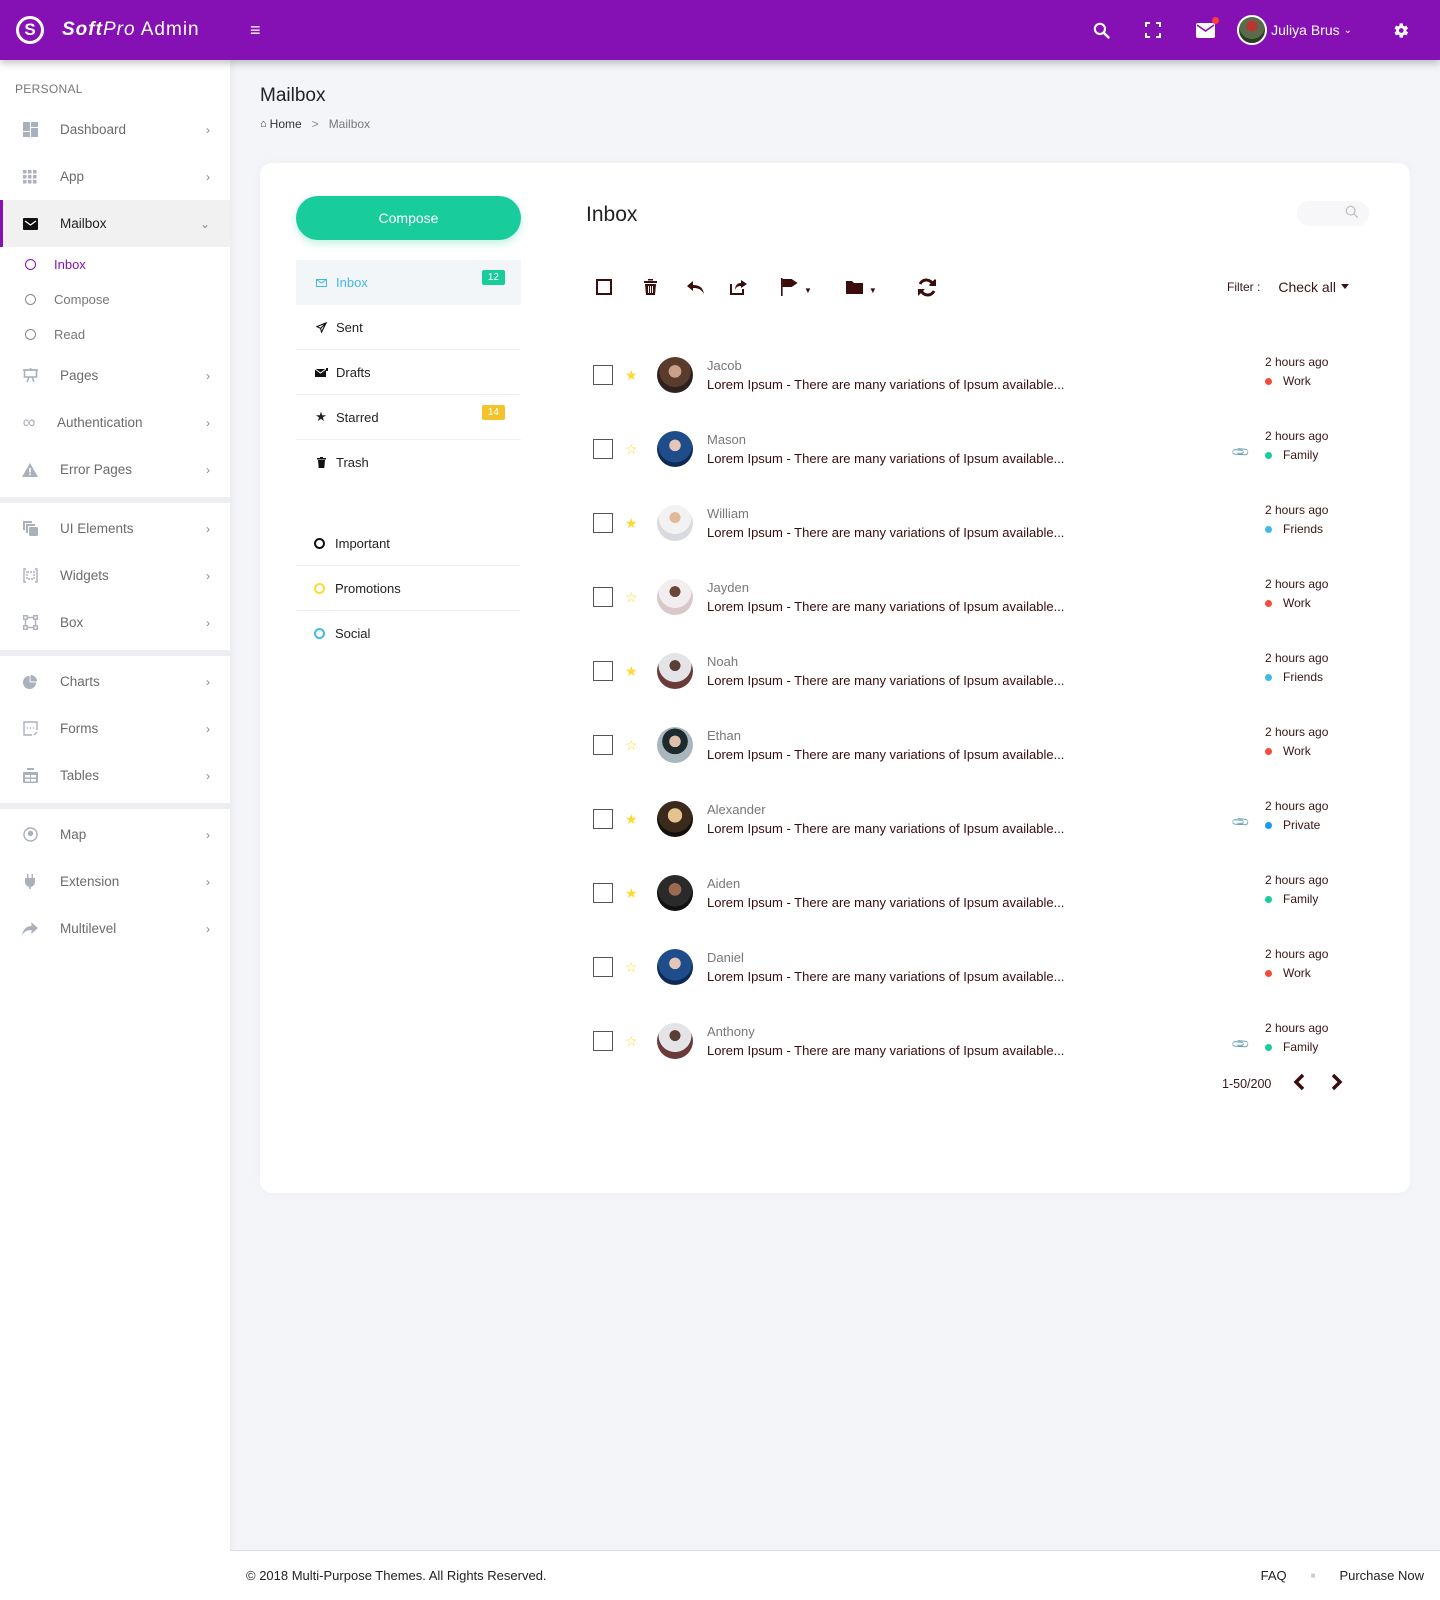  I want to click on apps-grid-icon, so click(30, 177).